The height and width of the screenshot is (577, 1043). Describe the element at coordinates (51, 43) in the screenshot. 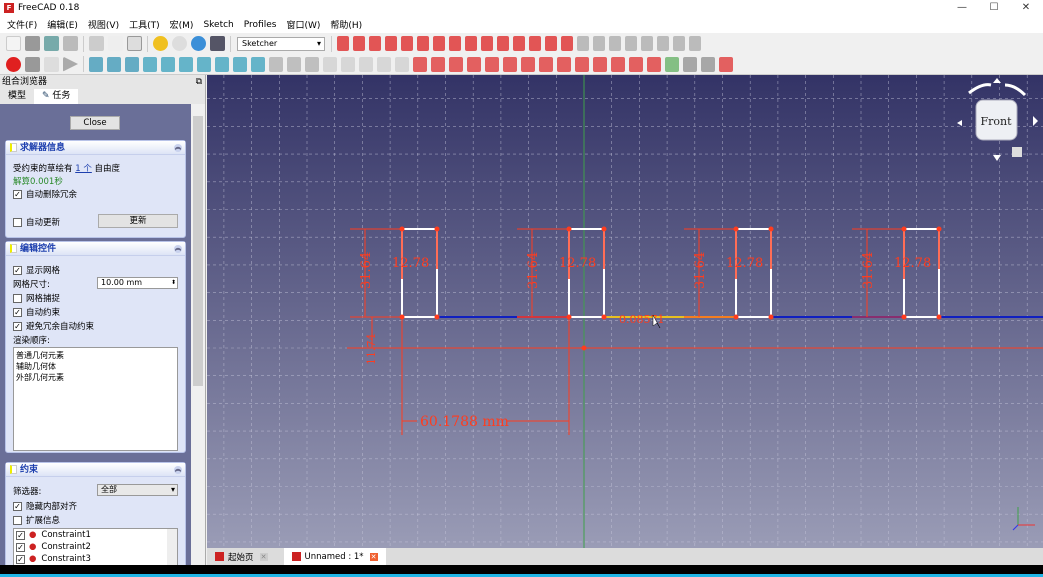

I see `save-icon` at that location.